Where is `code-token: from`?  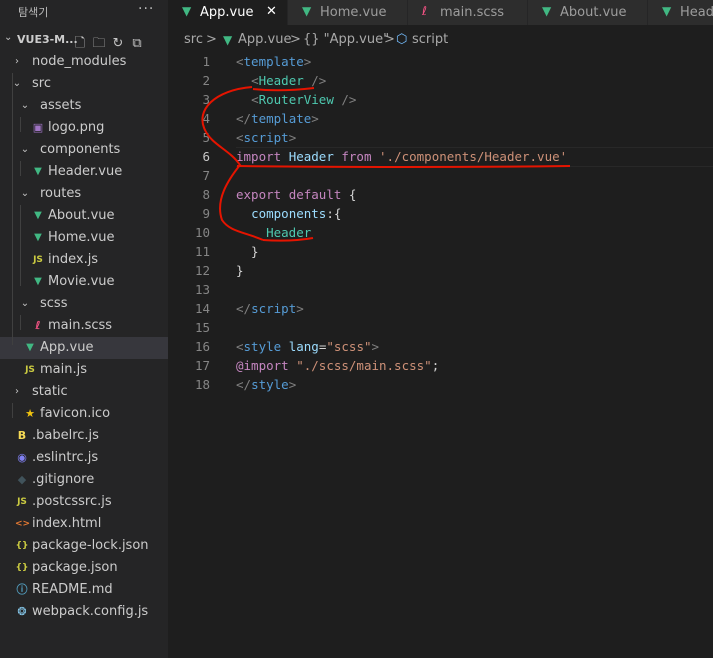
code-token: from is located at coordinates (356, 156).